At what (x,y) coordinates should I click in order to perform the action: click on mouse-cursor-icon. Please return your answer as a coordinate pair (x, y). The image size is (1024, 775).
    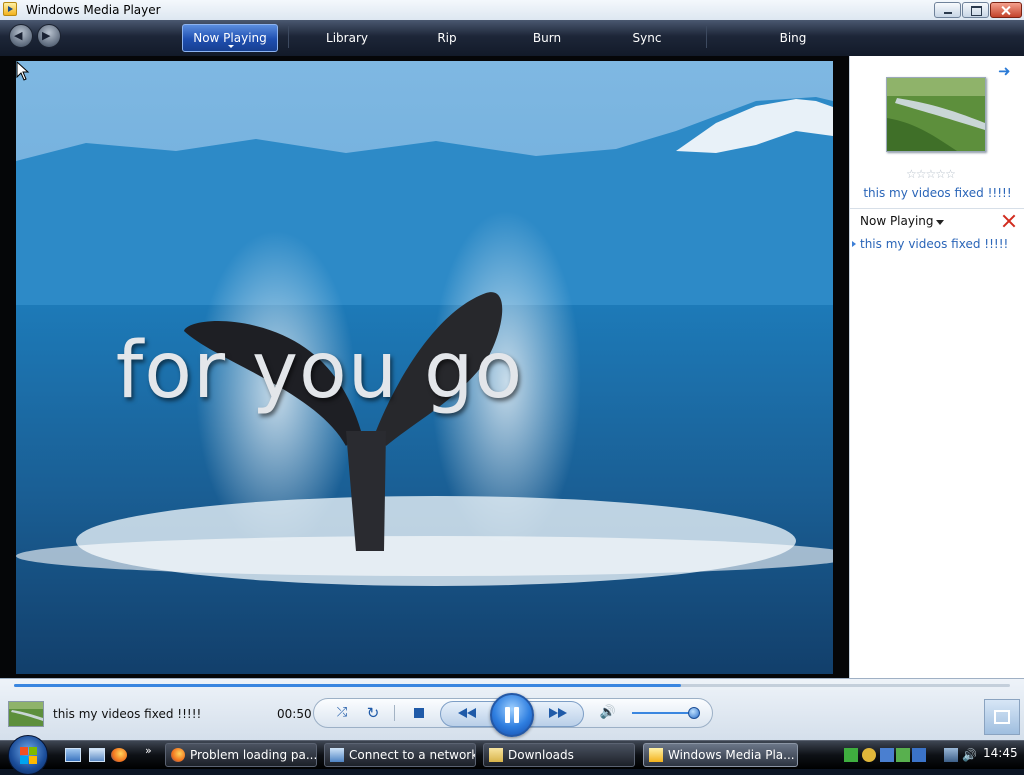
    Looking at the image, I should click on (23, 71).